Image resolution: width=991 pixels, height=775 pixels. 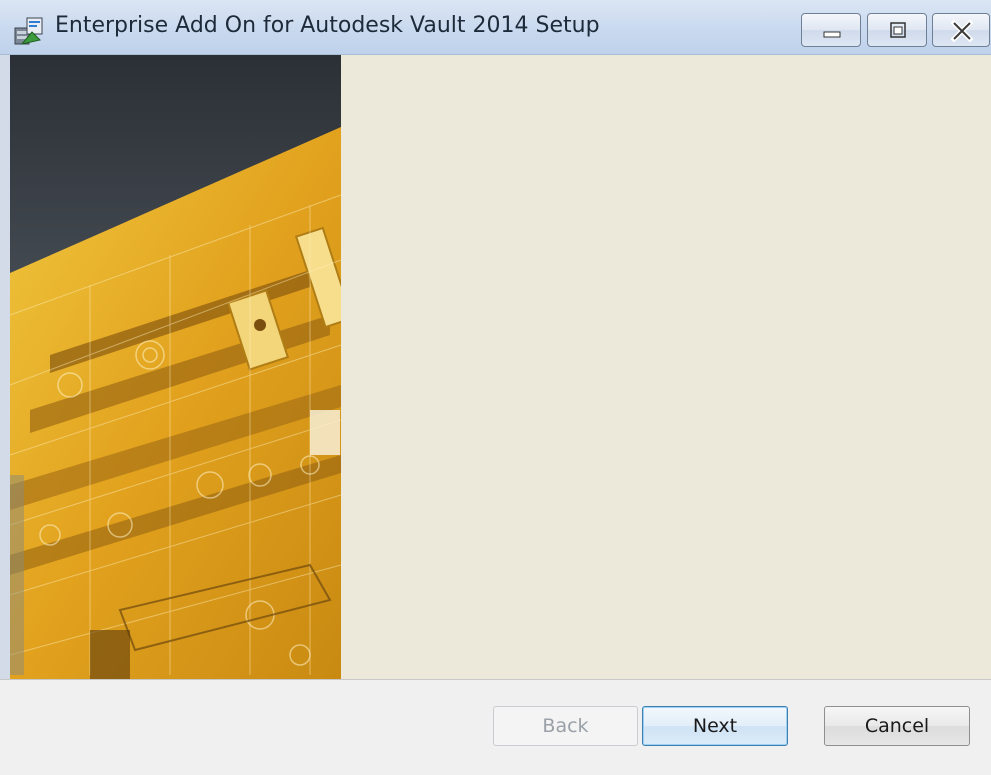 I want to click on maximize-icon, so click(x=898, y=30).